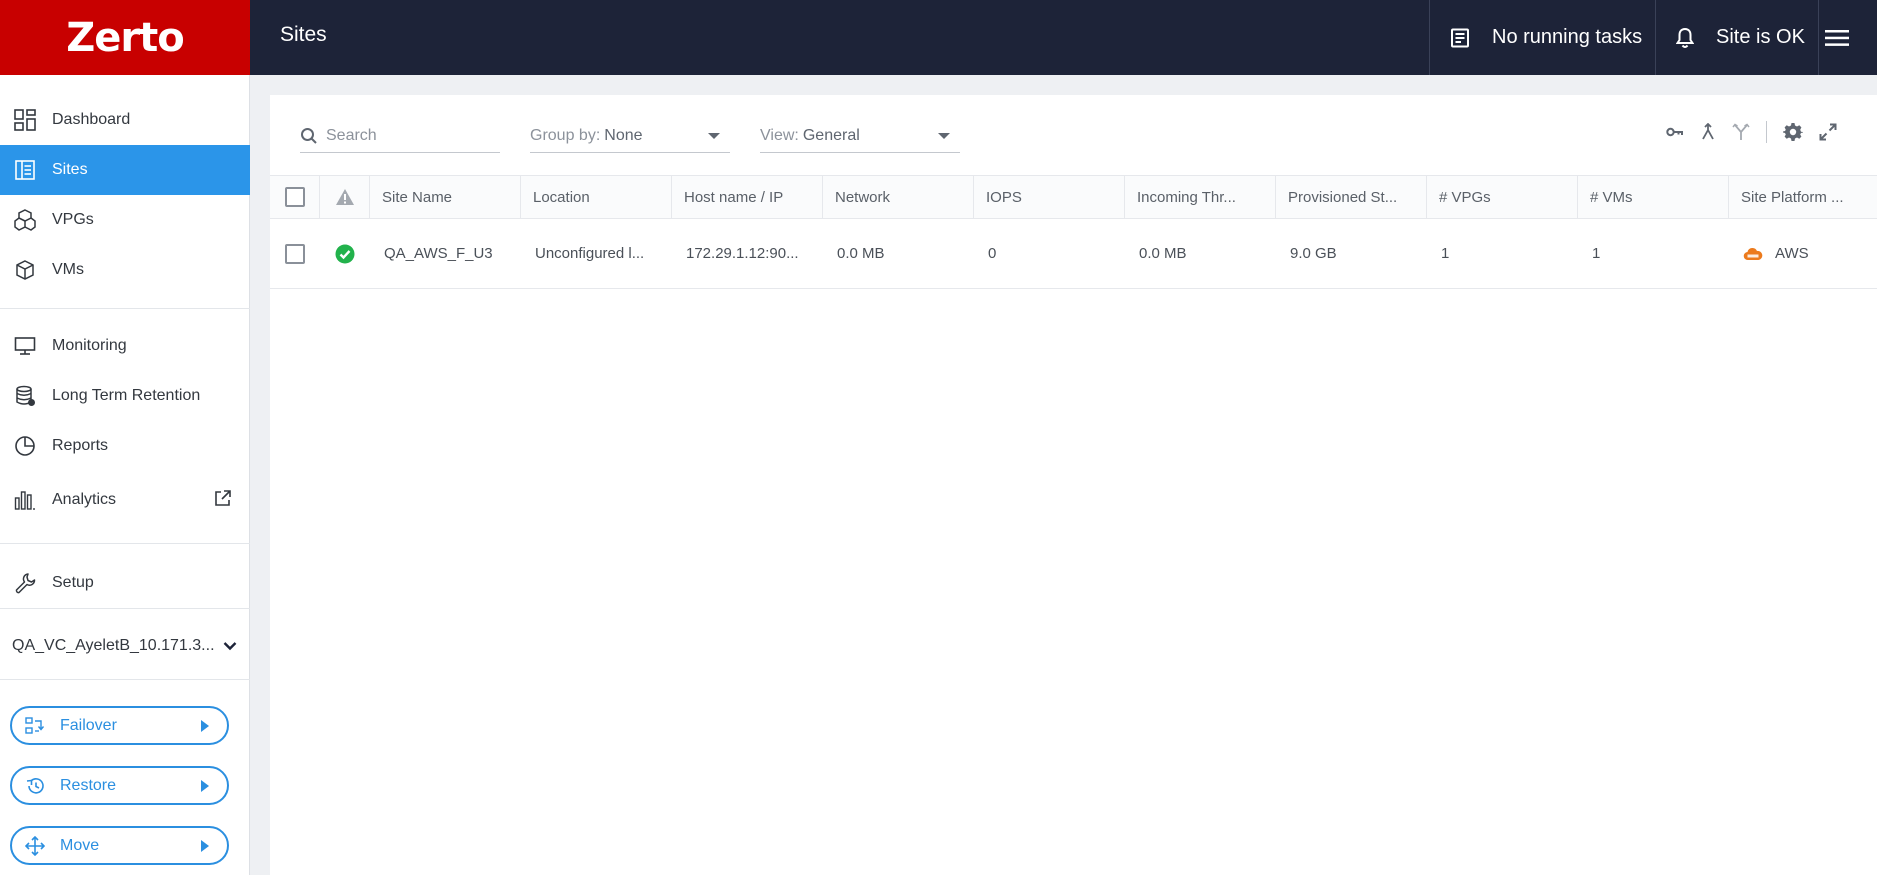 The image size is (1877, 875). What do you see at coordinates (25, 270) in the screenshot?
I see `vms-icon` at bounding box center [25, 270].